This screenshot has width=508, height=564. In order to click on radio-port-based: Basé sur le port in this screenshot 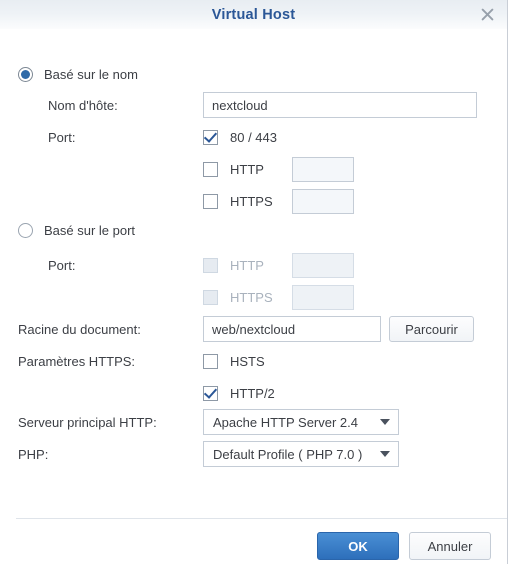, I will do `click(76, 230)`.